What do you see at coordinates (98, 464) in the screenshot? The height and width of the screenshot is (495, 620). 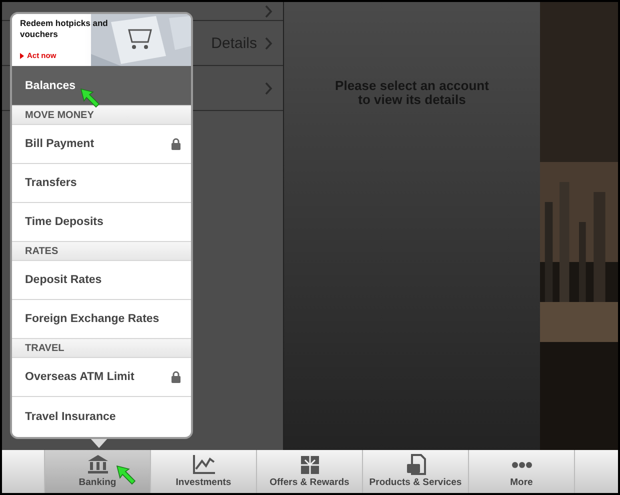 I see `bank-icon` at bounding box center [98, 464].